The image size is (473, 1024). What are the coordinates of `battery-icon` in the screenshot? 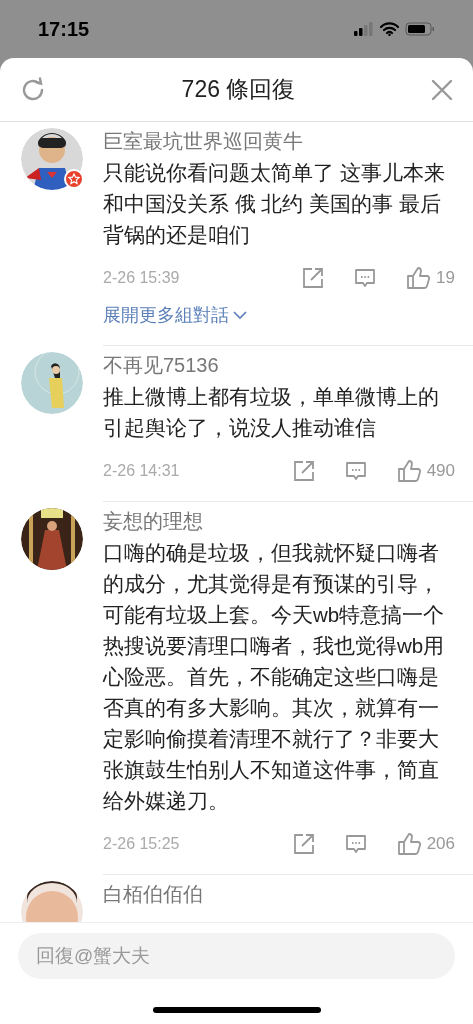 It's located at (420, 29).